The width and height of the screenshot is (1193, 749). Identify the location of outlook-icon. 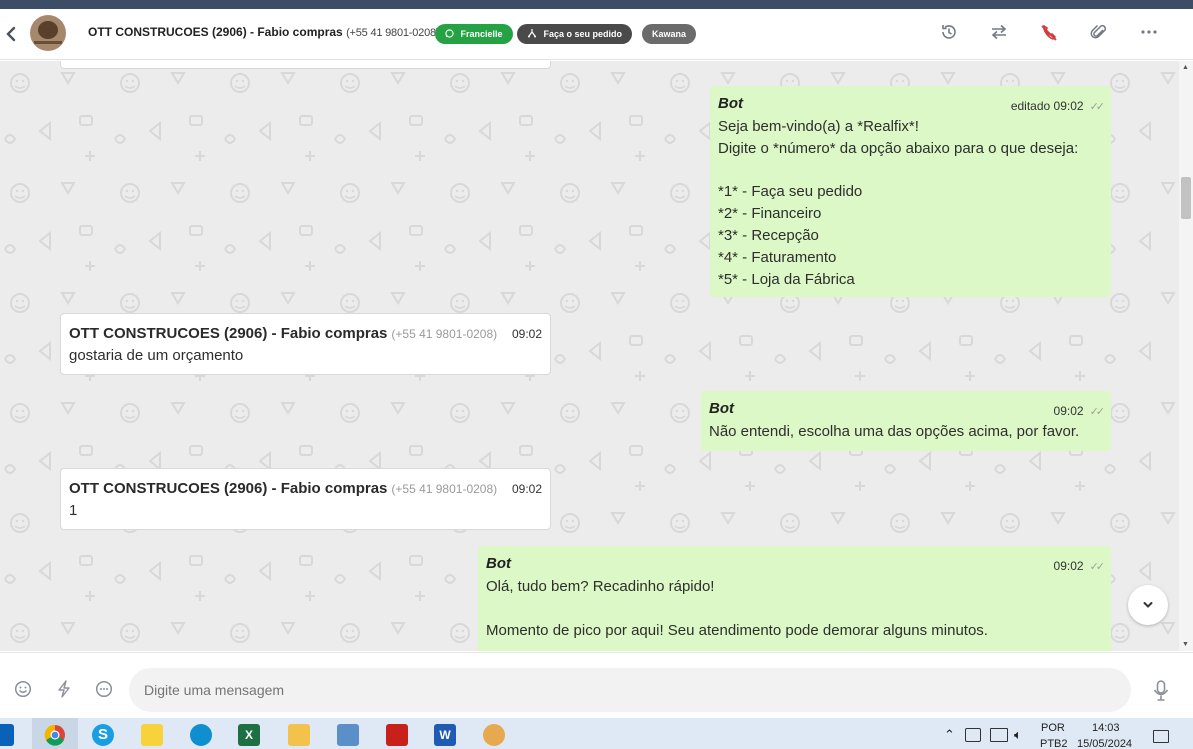
(7, 735).